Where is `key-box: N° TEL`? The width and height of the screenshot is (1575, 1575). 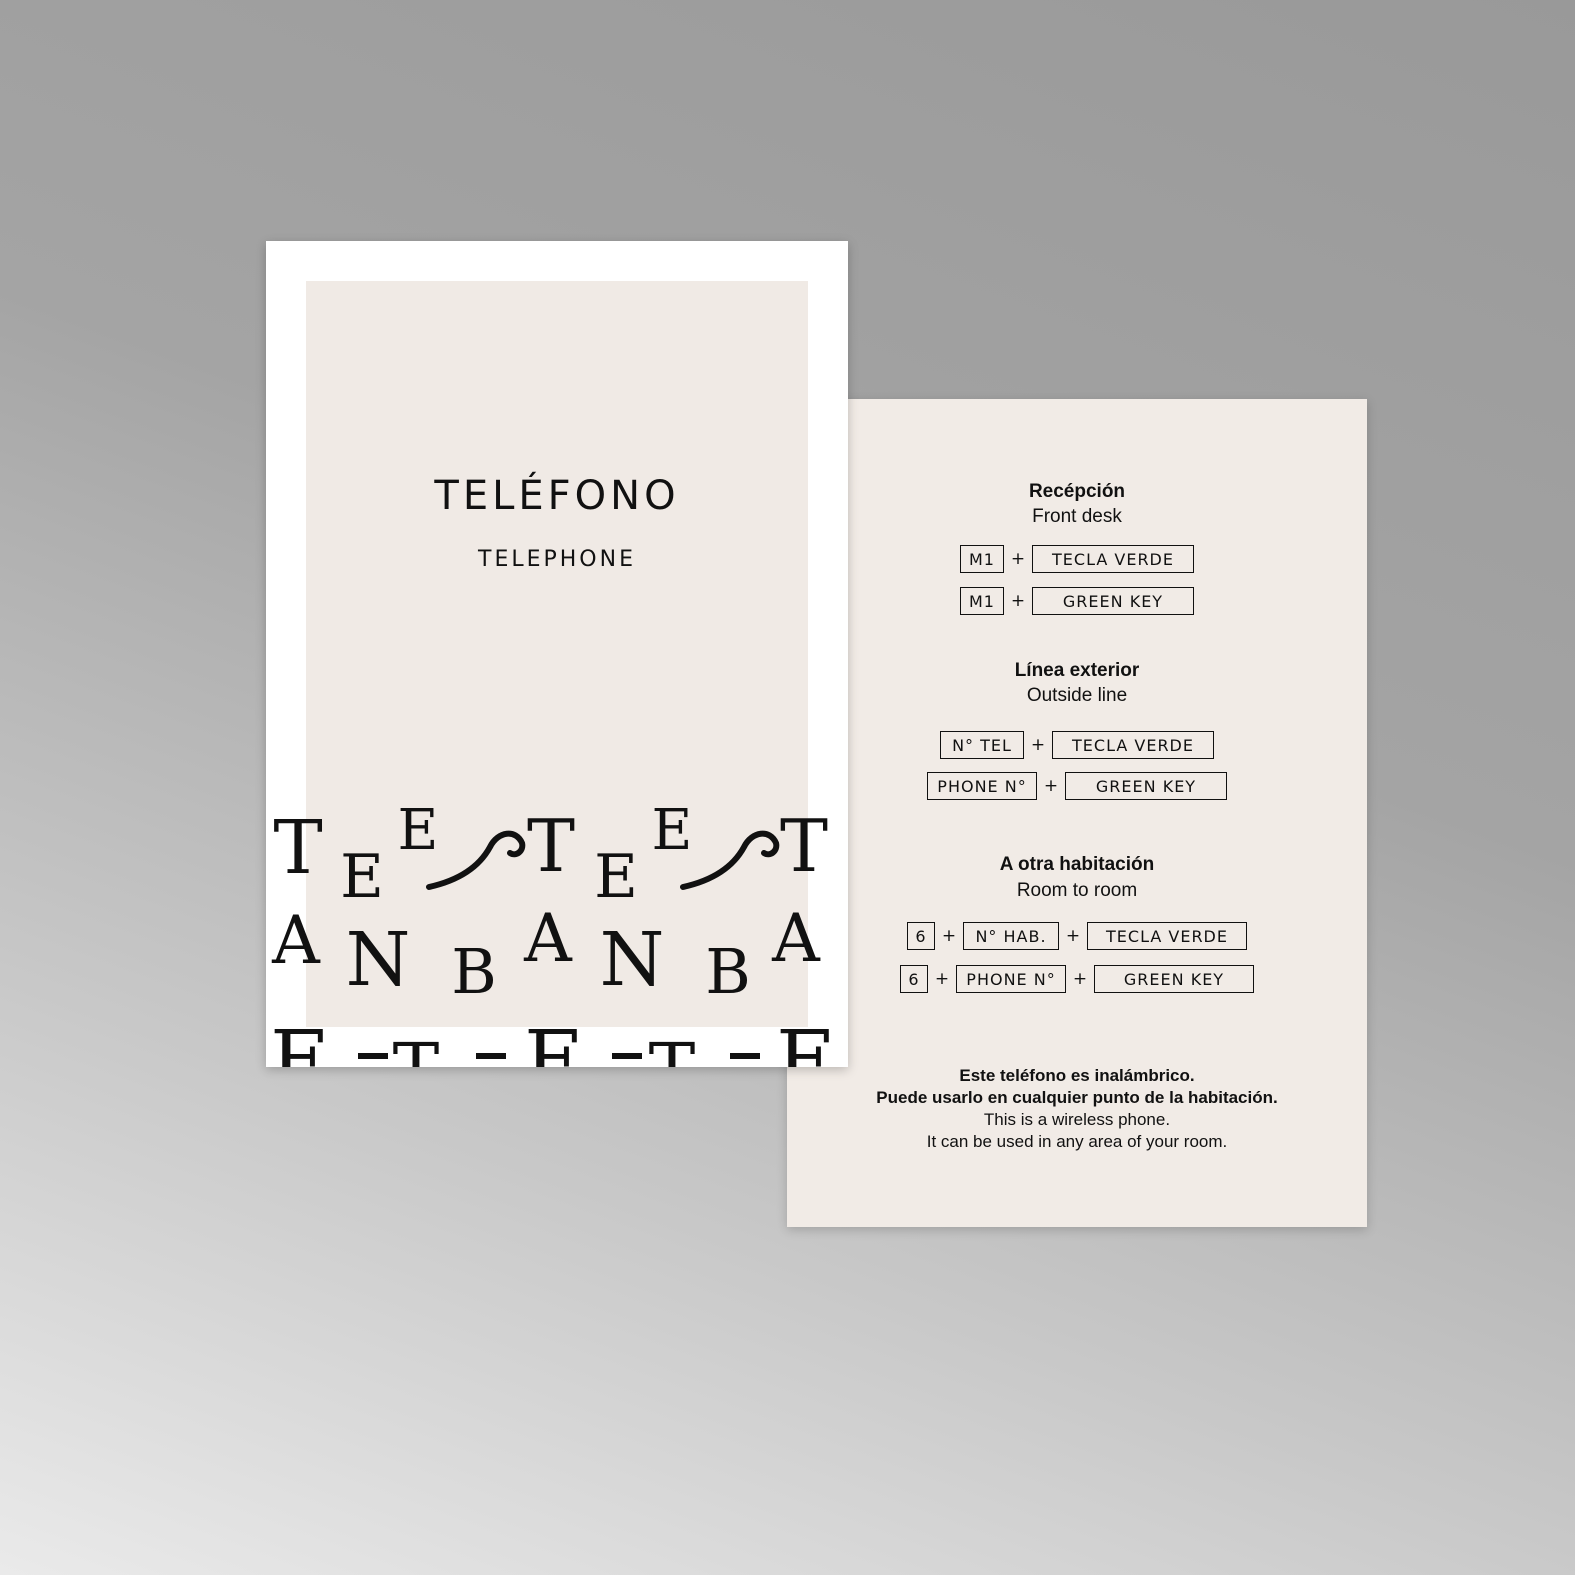 key-box: N° TEL is located at coordinates (982, 745).